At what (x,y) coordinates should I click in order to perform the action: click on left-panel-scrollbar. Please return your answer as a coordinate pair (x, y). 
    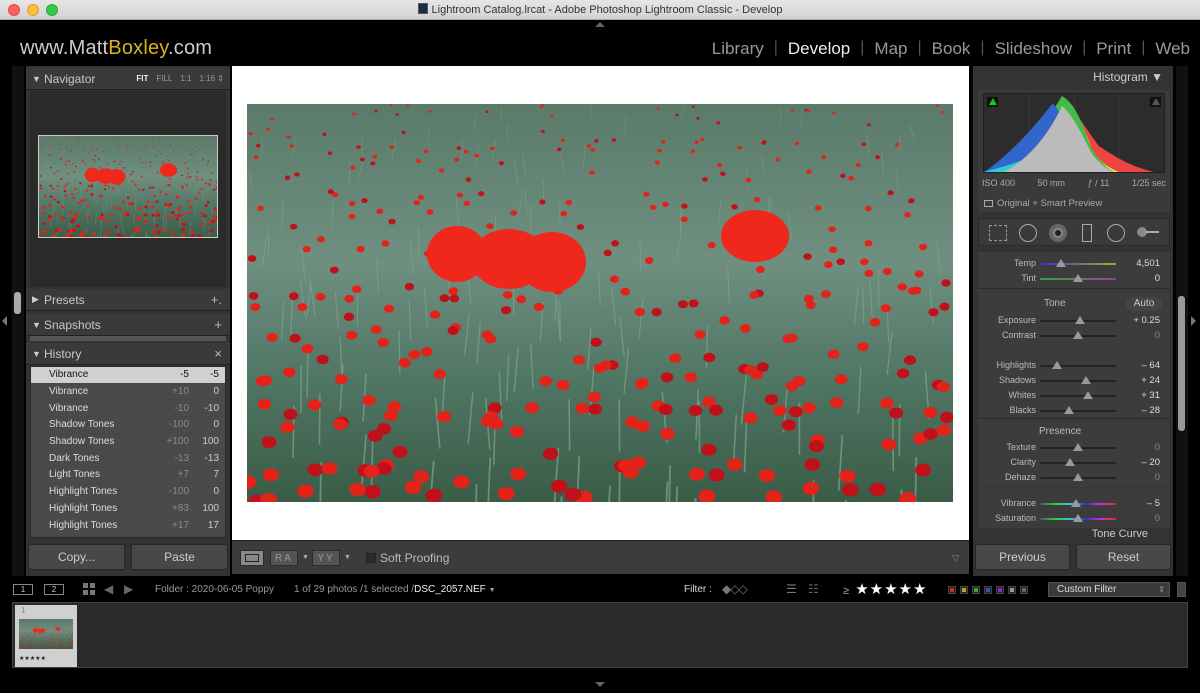
    Looking at the image, I should click on (18, 321).